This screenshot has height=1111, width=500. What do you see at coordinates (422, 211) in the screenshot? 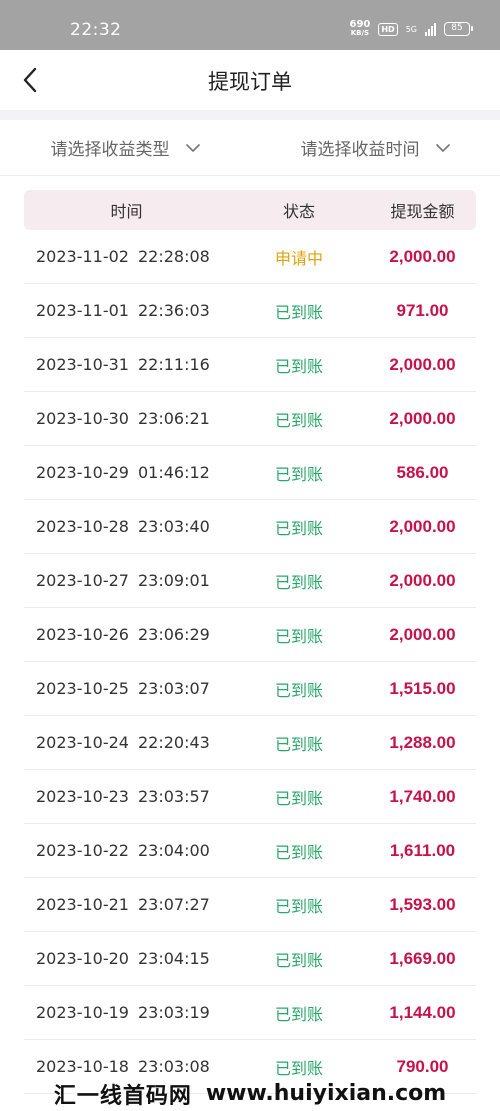
I see `column-header-amount: 提现金额` at bounding box center [422, 211].